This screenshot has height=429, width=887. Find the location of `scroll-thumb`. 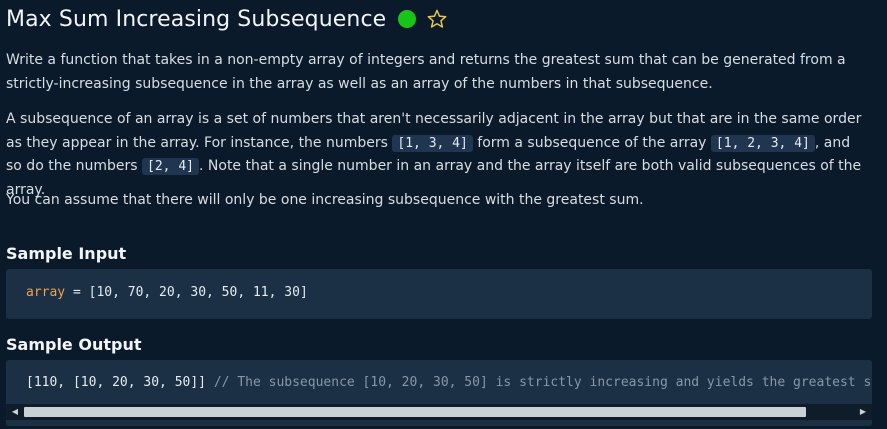

scroll-thumb is located at coordinates (415, 412).